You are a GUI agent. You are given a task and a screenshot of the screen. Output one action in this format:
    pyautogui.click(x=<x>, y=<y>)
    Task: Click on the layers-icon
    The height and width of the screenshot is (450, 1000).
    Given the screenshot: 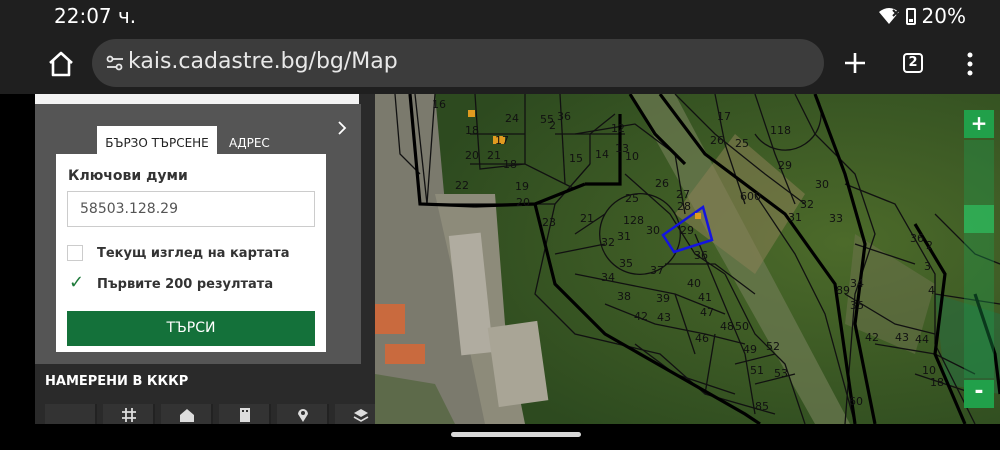 What is the action you would take?
    pyautogui.click(x=355, y=414)
    